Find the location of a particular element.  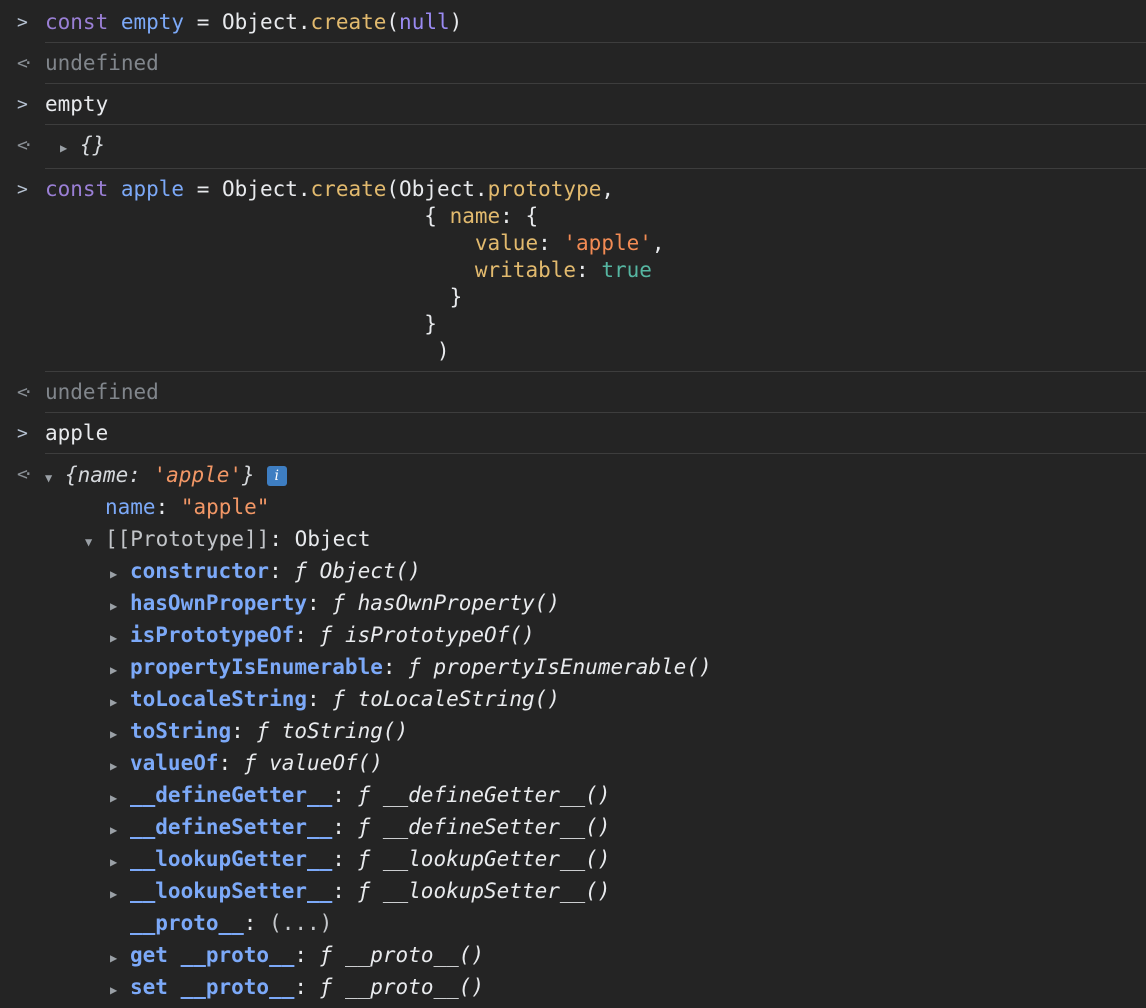

text-line: empty is located at coordinates (76, 104).